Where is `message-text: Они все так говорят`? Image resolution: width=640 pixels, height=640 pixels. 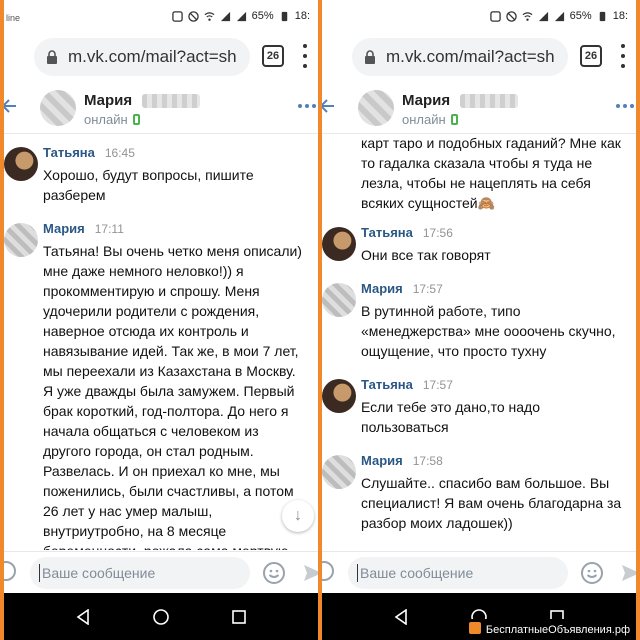 message-text: Они все так говорят is located at coordinates (426, 255).